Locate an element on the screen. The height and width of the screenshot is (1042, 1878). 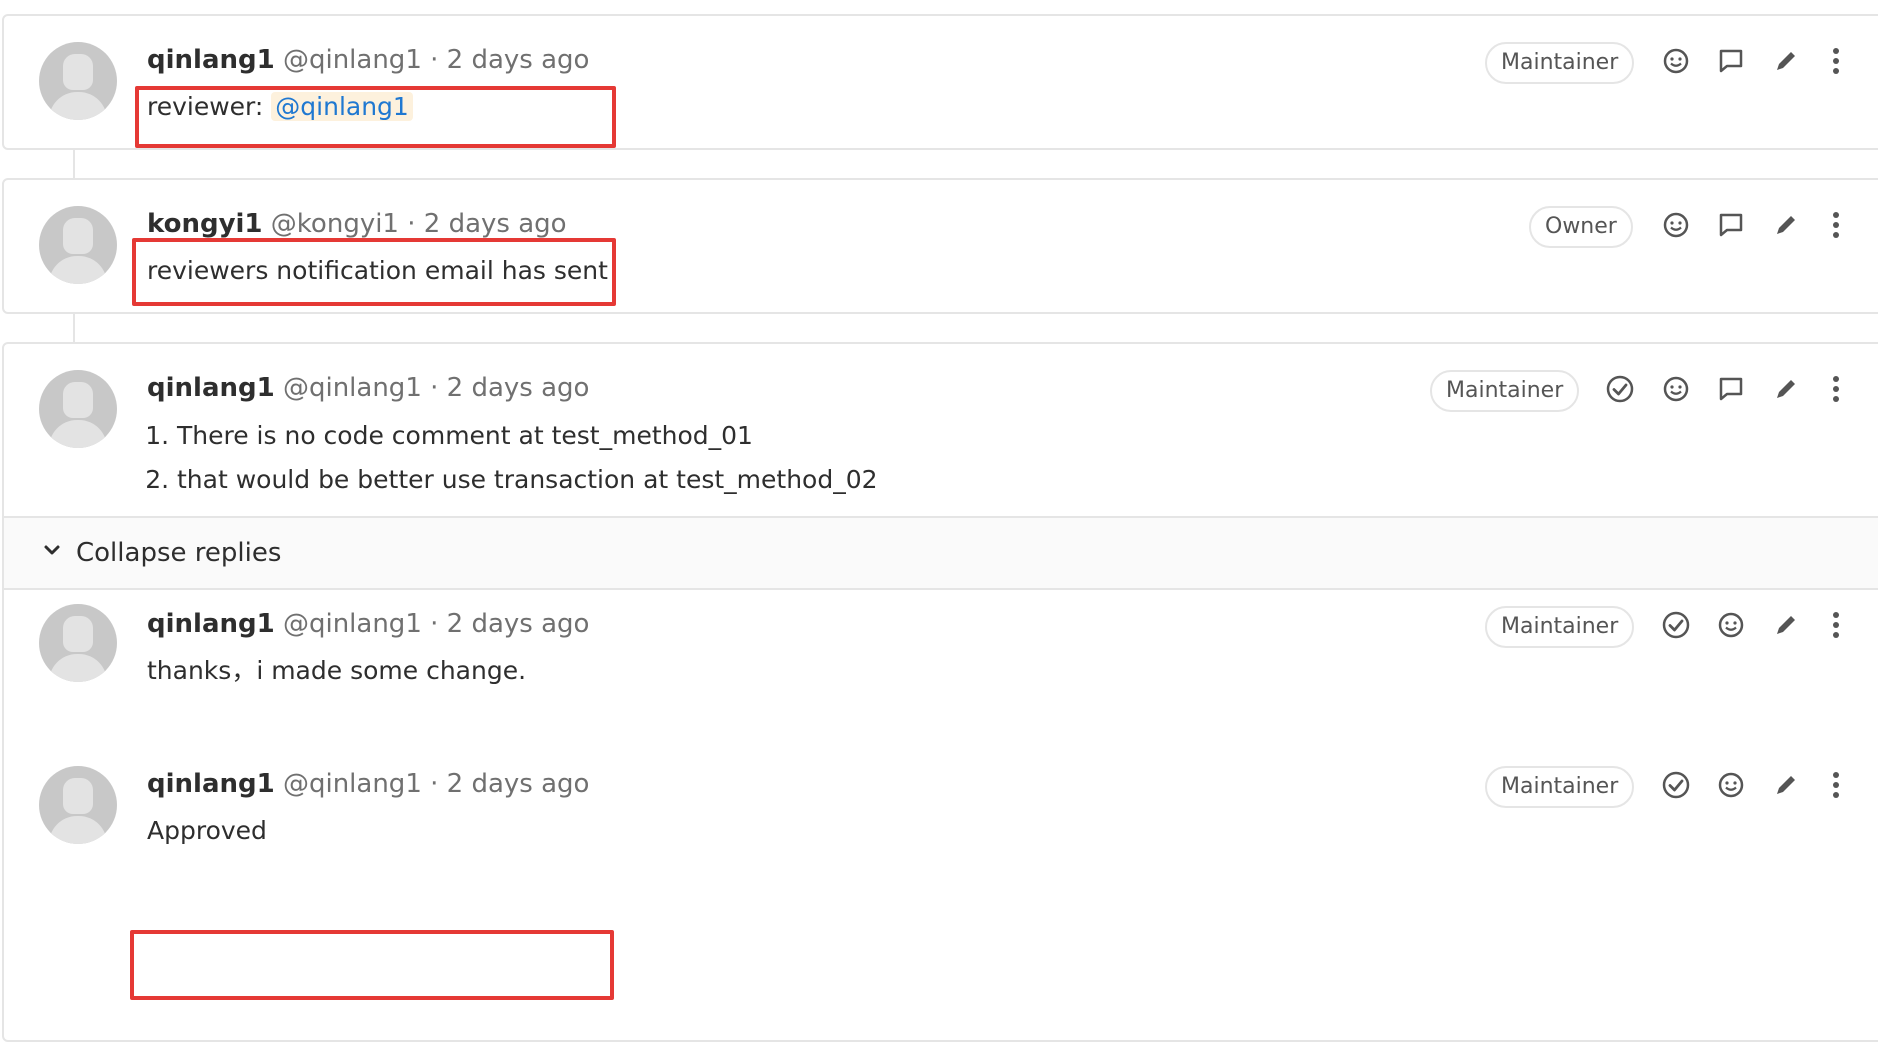
role-badge: Owner is located at coordinates (1581, 227).